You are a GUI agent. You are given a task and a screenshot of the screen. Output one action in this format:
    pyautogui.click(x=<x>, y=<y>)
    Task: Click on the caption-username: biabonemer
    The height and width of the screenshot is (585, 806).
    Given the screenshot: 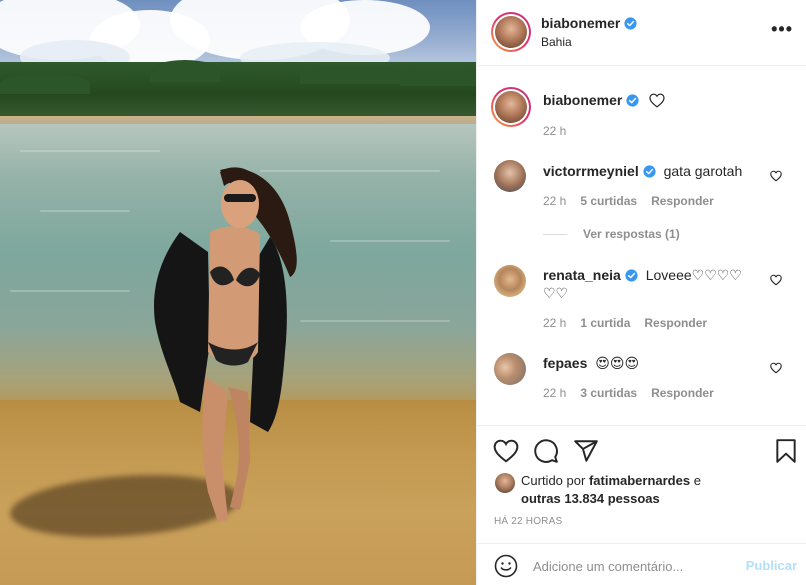 What is the action you would take?
    pyautogui.click(x=582, y=100)
    